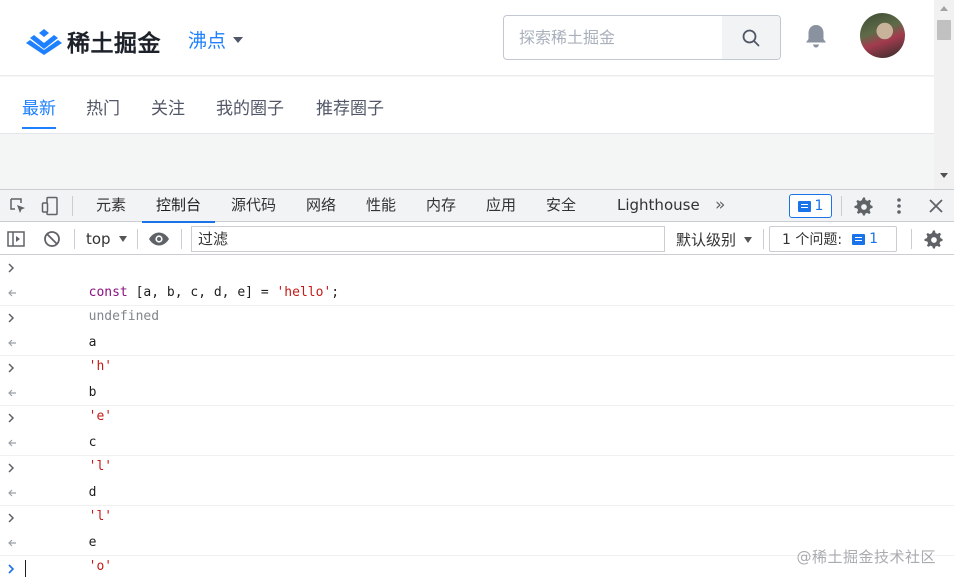 This screenshot has width=954, height=584. I want to click on device-toolbar-icon, so click(50, 206).